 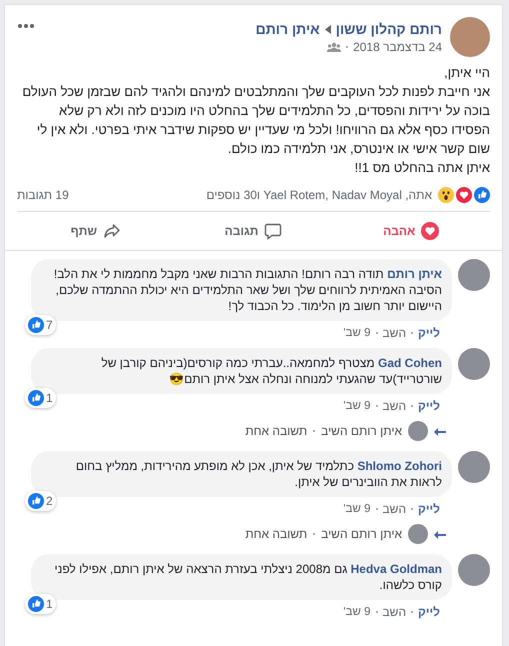 What do you see at coordinates (397, 47) in the screenshot?
I see `post-date: 24 בדצמבר 2018` at bounding box center [397, 47].